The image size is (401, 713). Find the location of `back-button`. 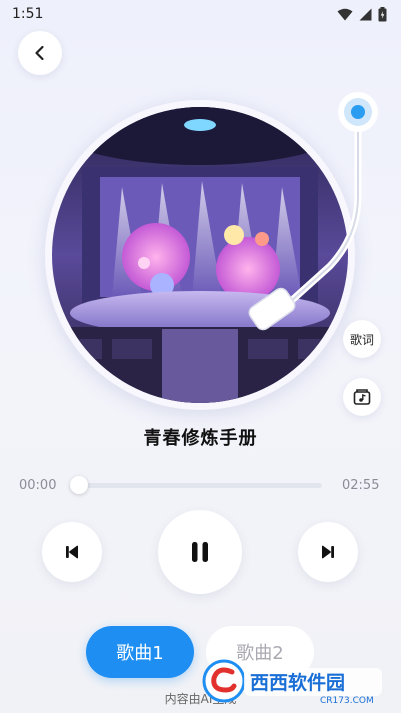

back-button is located at coordinates (40, 53).